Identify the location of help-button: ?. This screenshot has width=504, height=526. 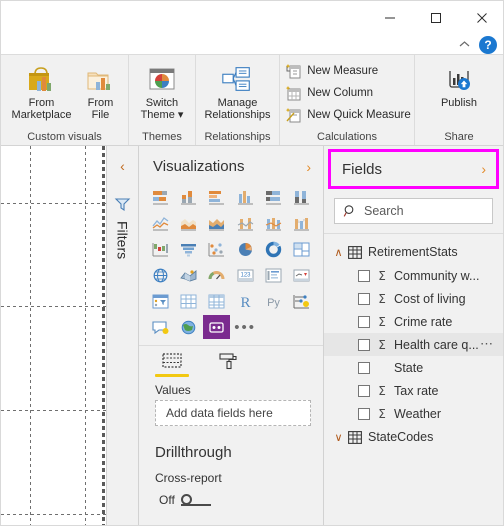
(488, 44).